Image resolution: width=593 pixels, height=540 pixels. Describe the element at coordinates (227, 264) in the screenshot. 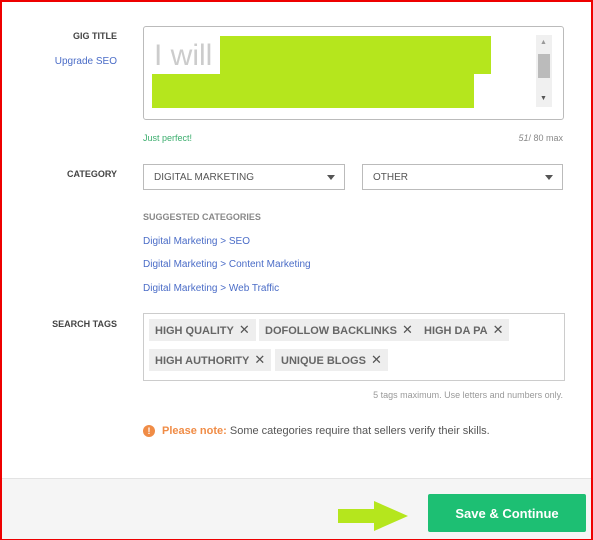

I see `suggested-category: Digital Marketing > Content Marketing` at that location.